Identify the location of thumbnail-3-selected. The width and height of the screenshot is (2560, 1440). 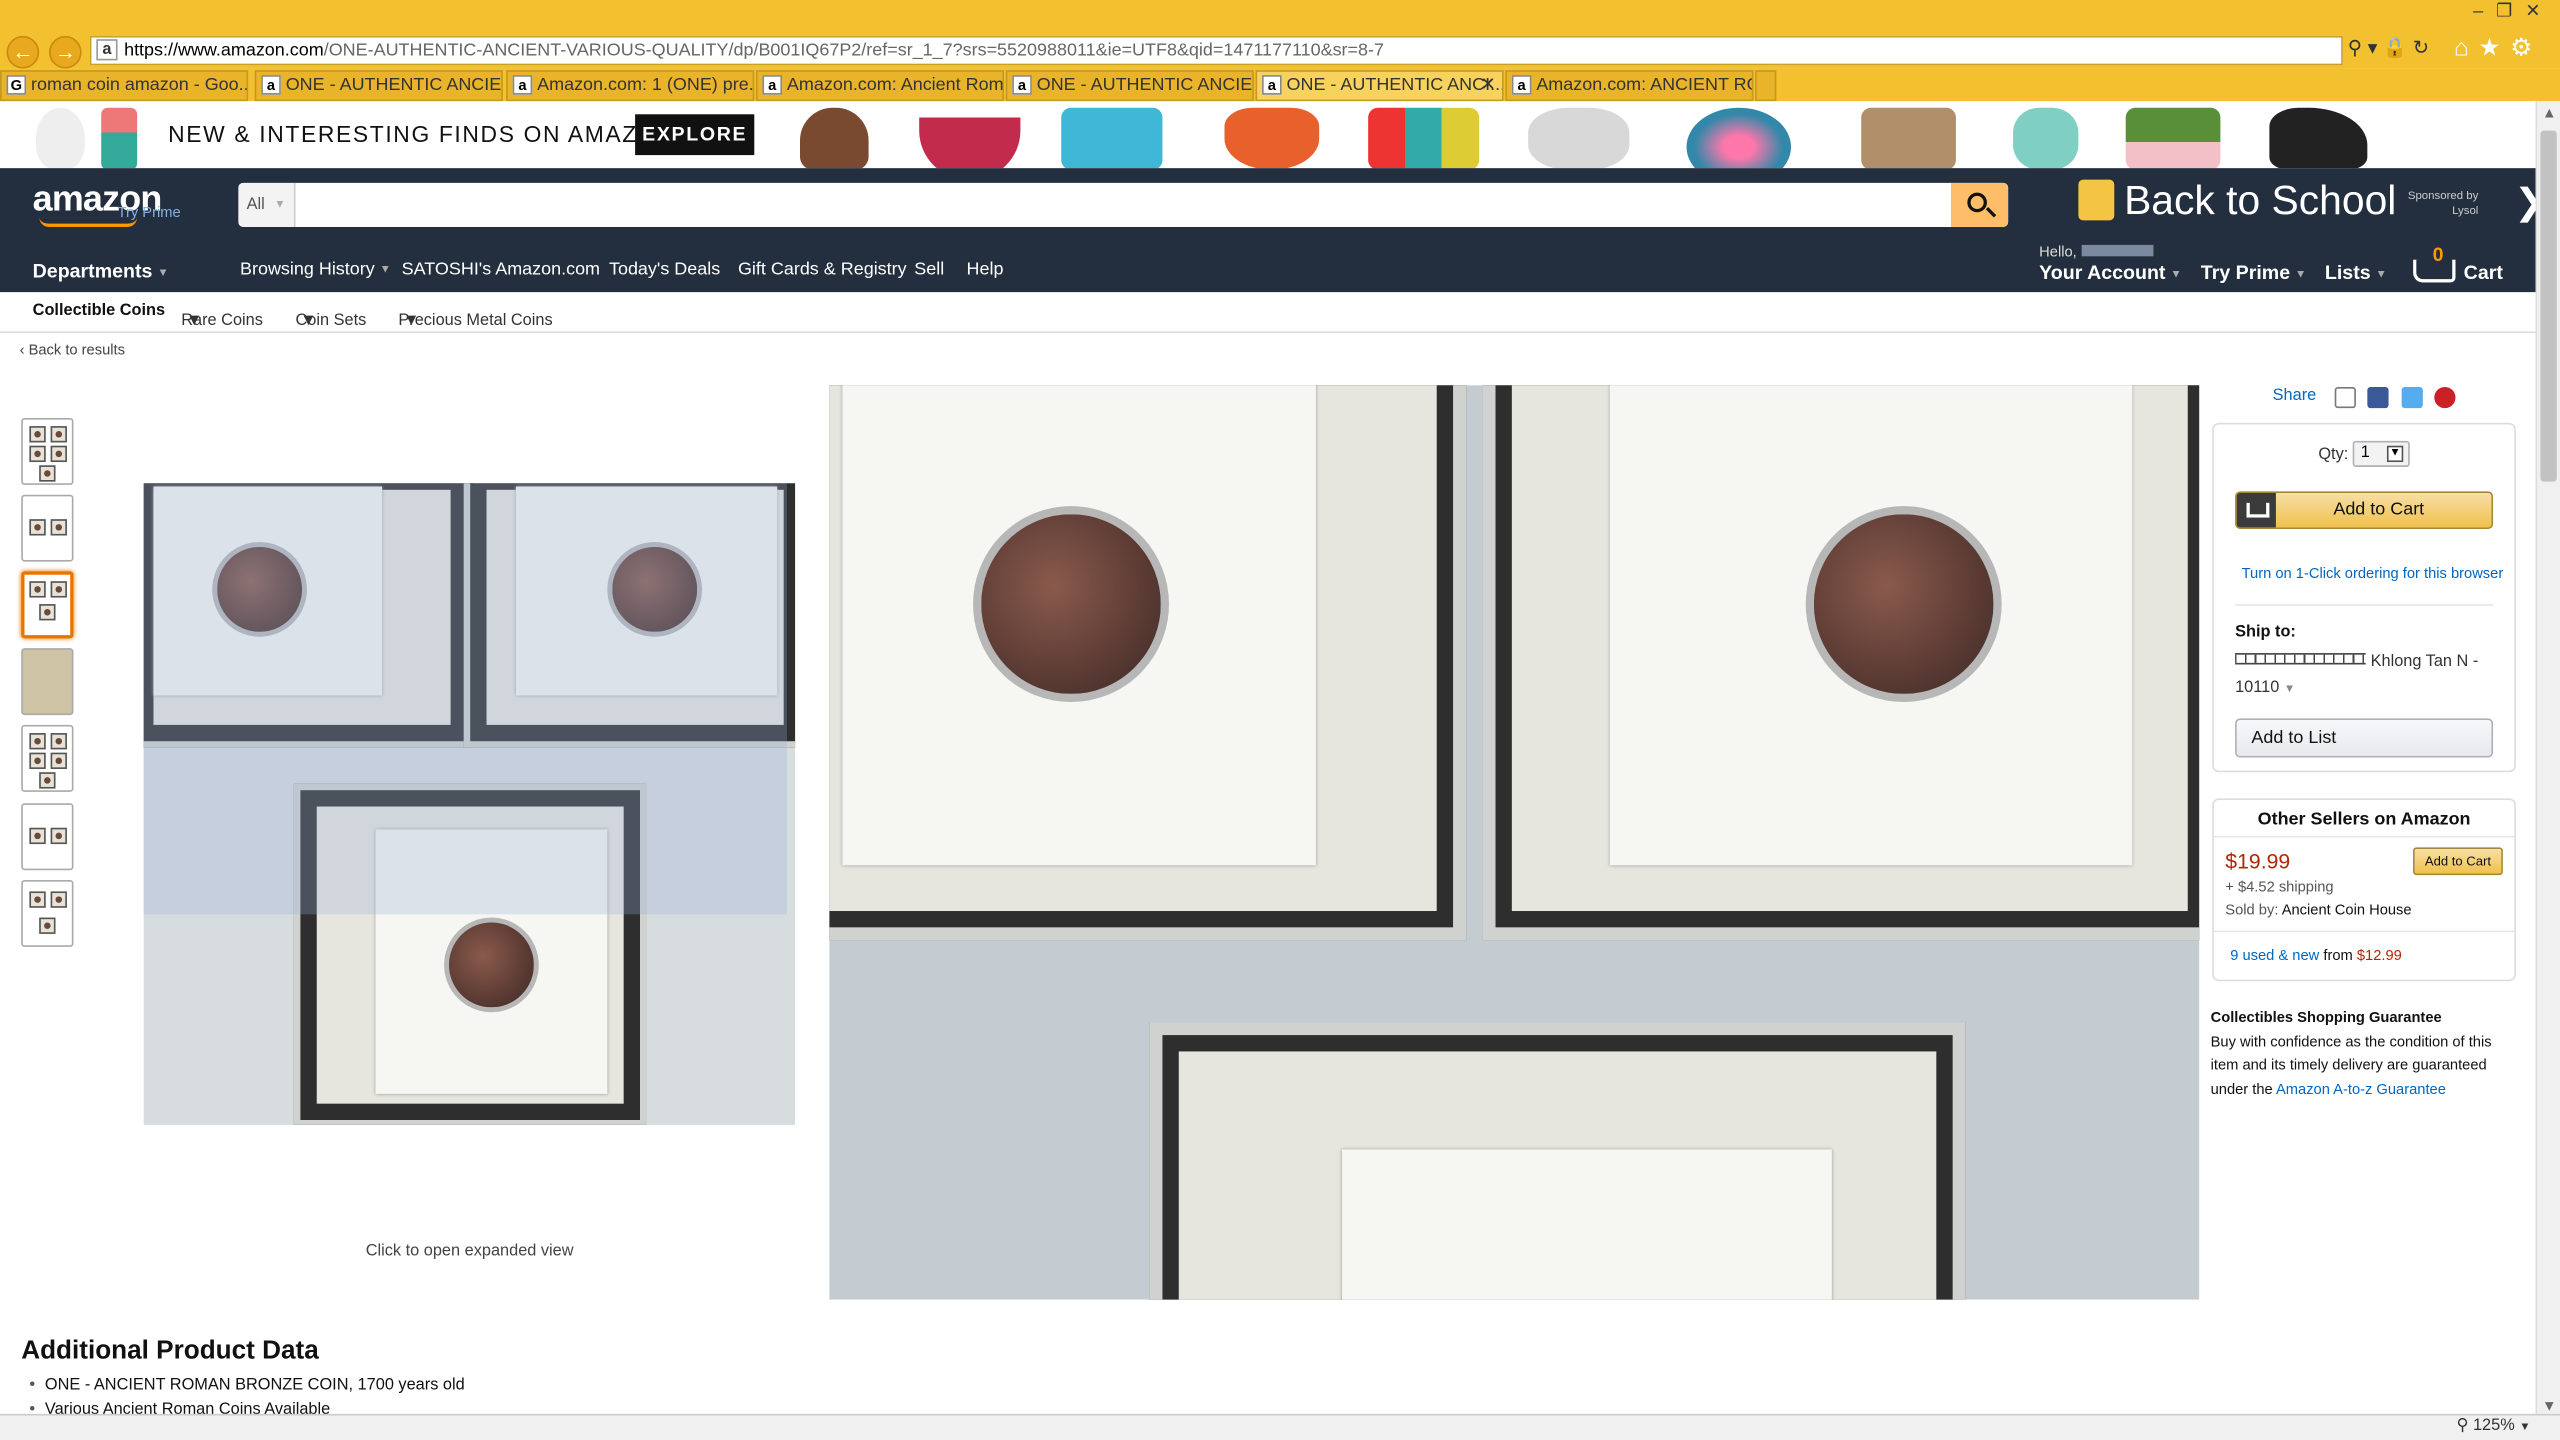
(47, 605).